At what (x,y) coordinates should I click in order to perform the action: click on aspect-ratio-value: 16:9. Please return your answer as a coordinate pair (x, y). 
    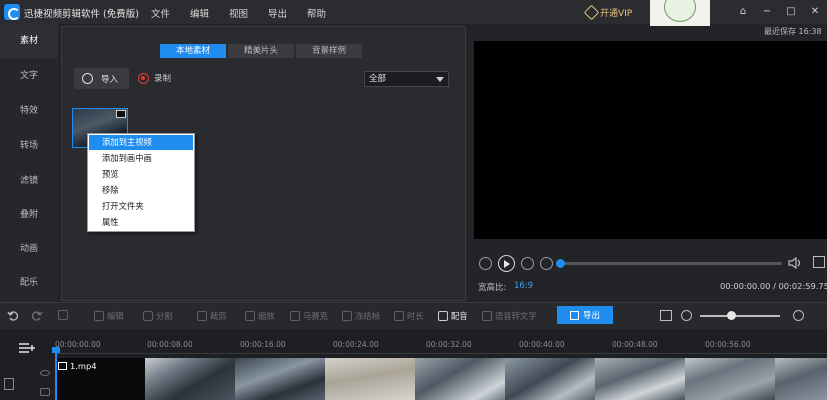
    Looking at the image, I should click on (523, 286).